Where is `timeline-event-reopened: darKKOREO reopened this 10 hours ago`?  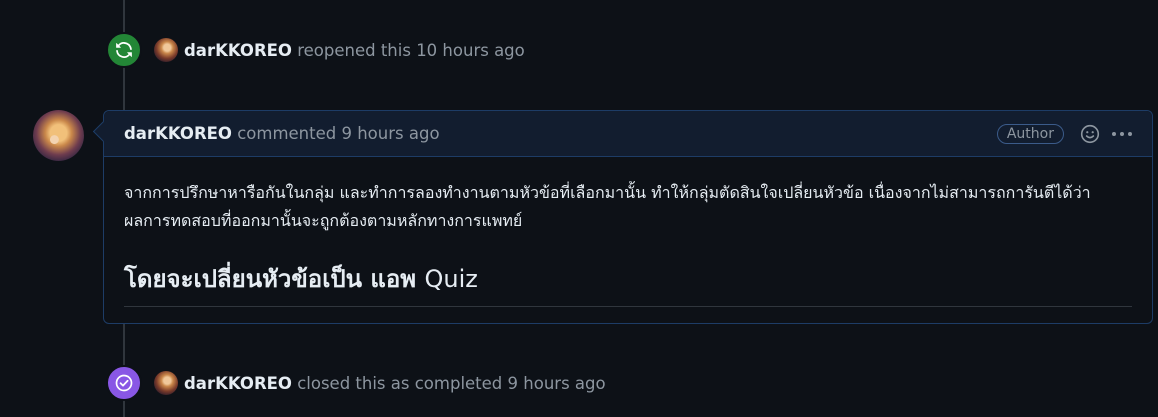
timeline-event-reopened: darKKOREO reopened this 10 hours ago is located at coordinates (315, 50).